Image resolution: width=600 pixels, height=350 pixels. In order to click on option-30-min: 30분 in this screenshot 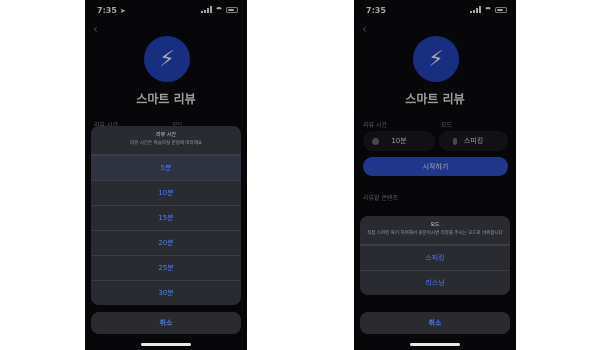, I will do `click(166, 292)`.